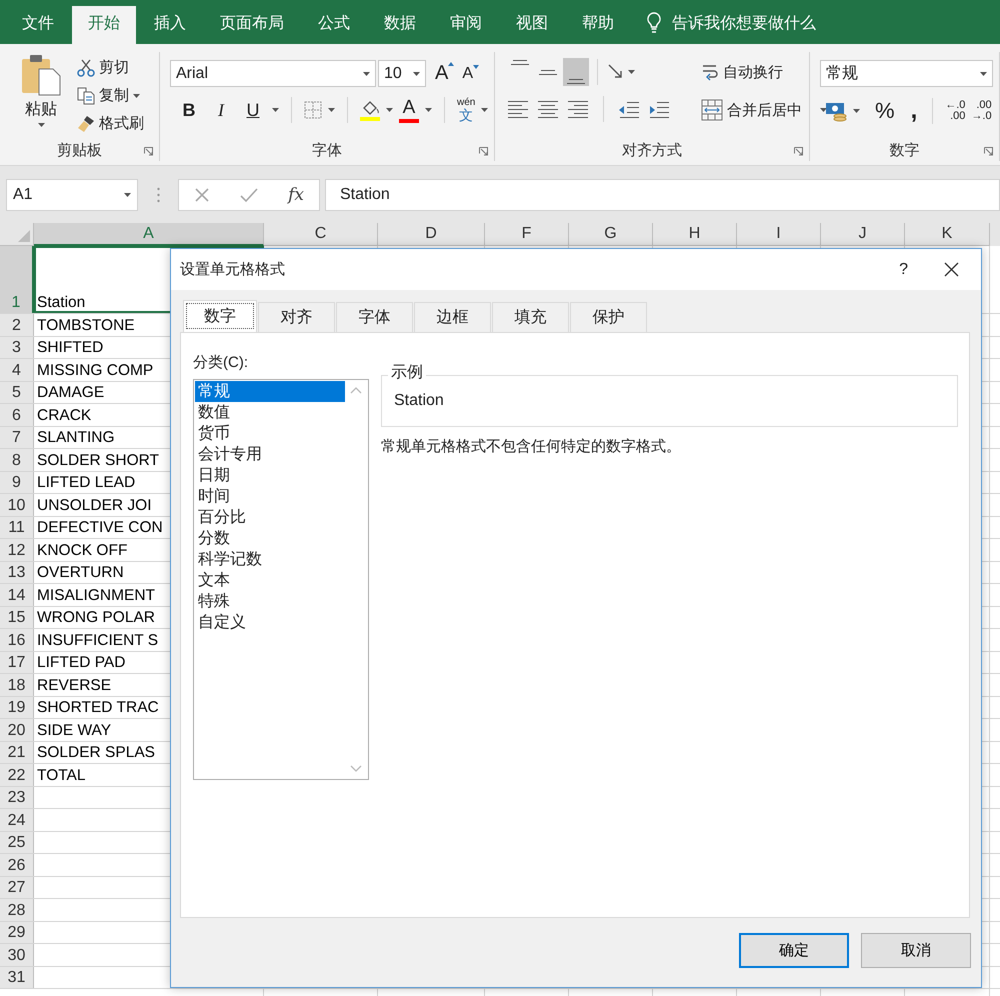 The width and height of the screenshot is (1000, 996). Describe the element at coordinates (419, 401) in the screenshot. I see `sample-value: Station` at that location.